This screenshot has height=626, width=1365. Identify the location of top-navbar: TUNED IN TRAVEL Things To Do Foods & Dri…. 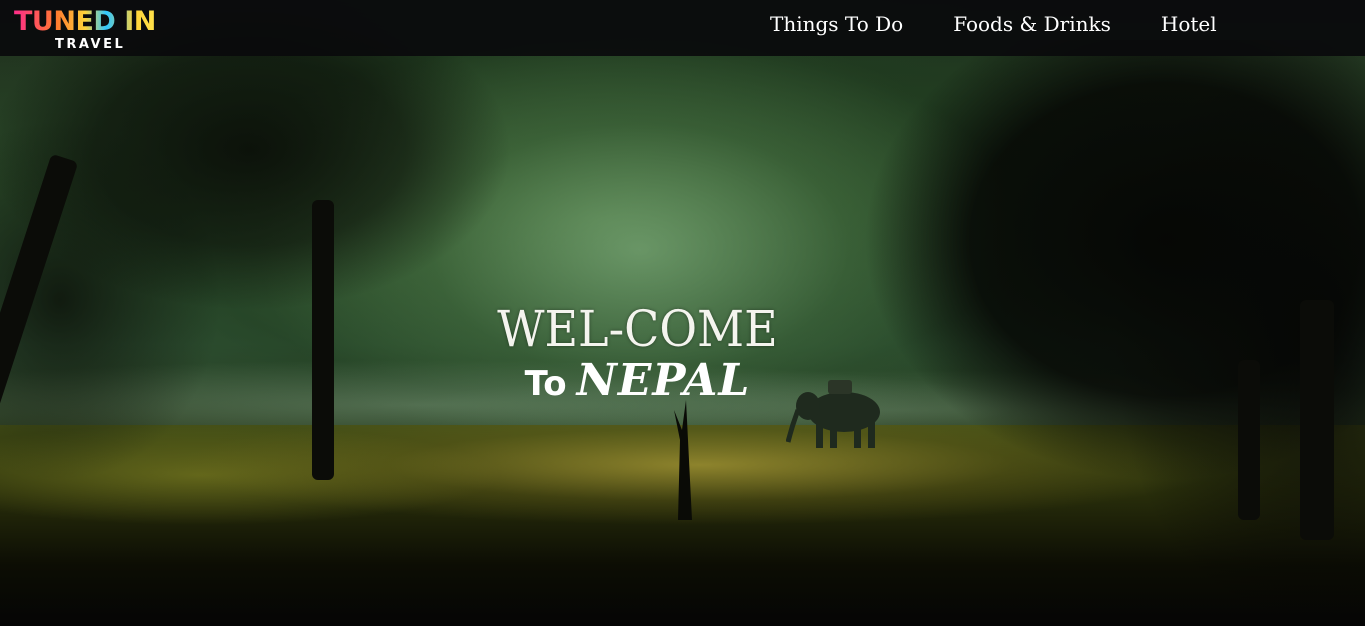
(682, 28).